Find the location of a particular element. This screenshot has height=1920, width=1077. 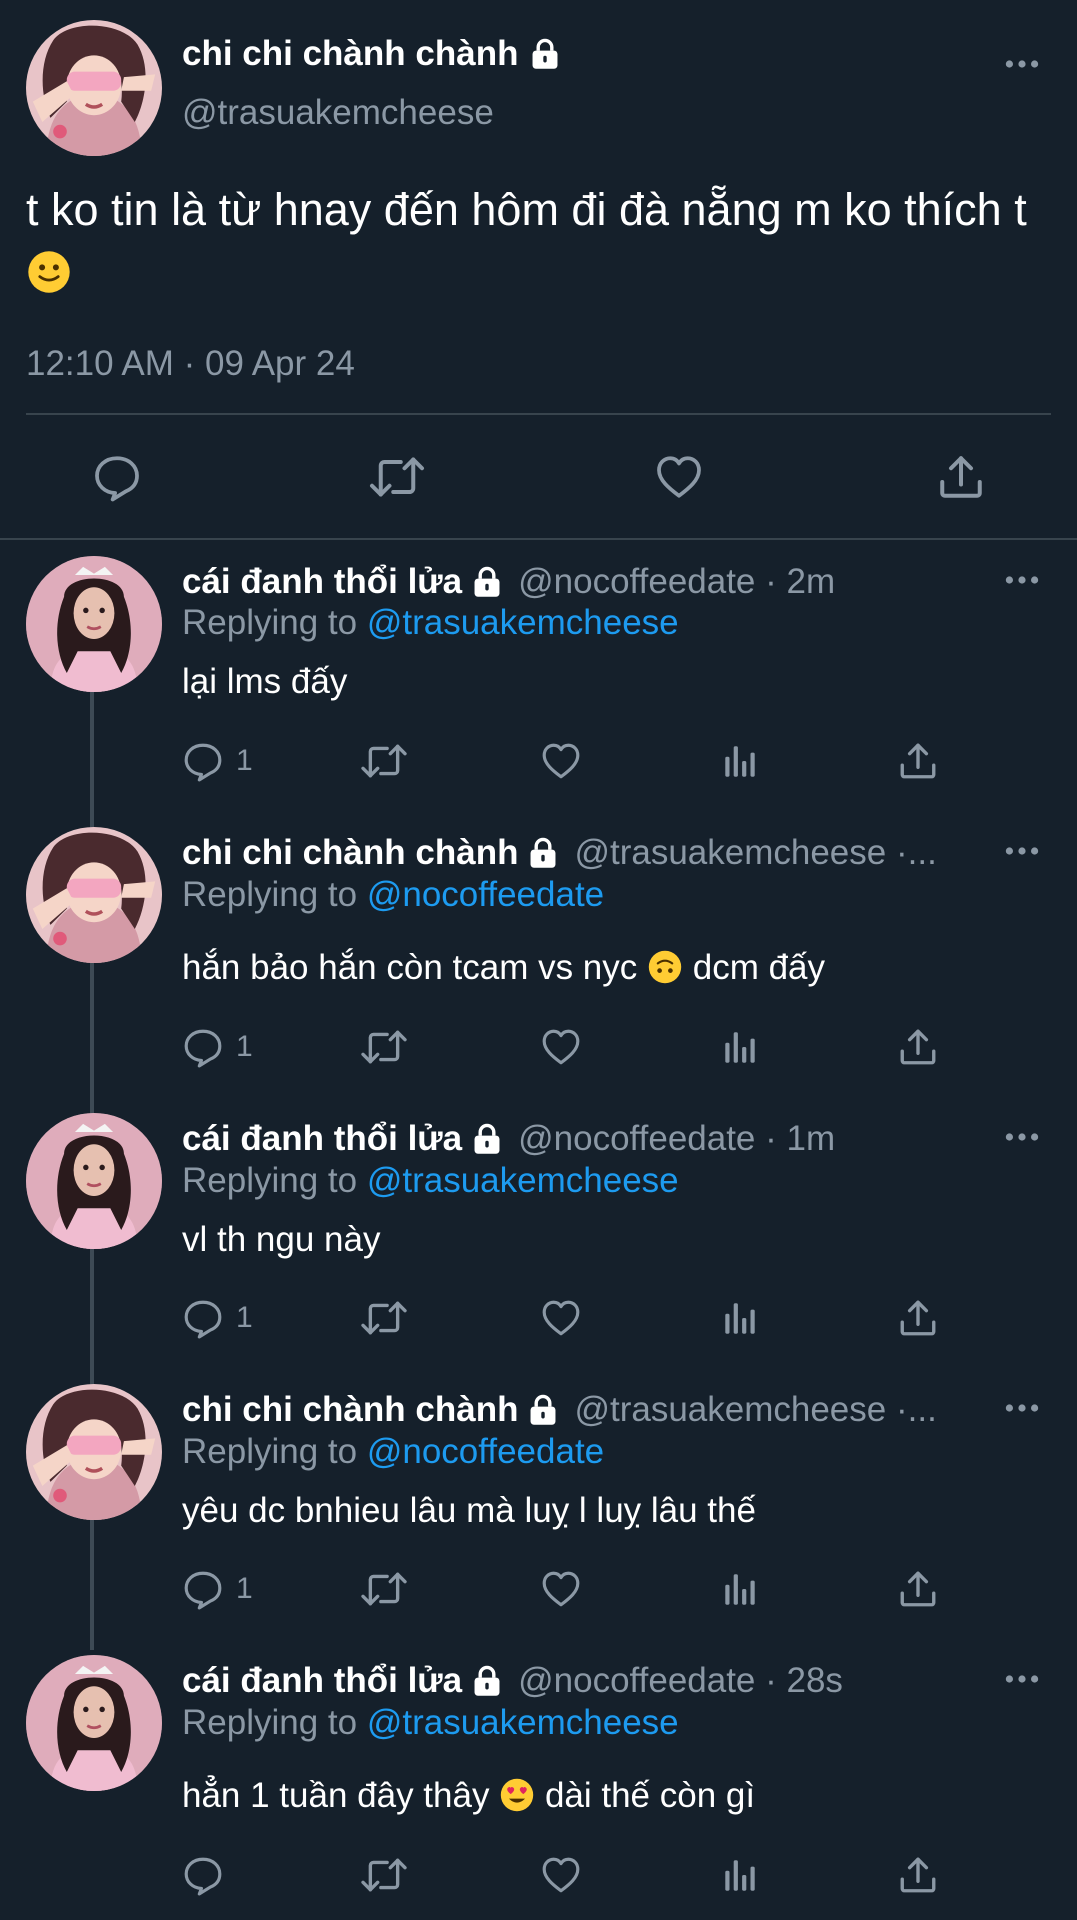

tweet-timestamp: 12:10 AM · 09 Apr 24 is located at coordinates (190, 363).